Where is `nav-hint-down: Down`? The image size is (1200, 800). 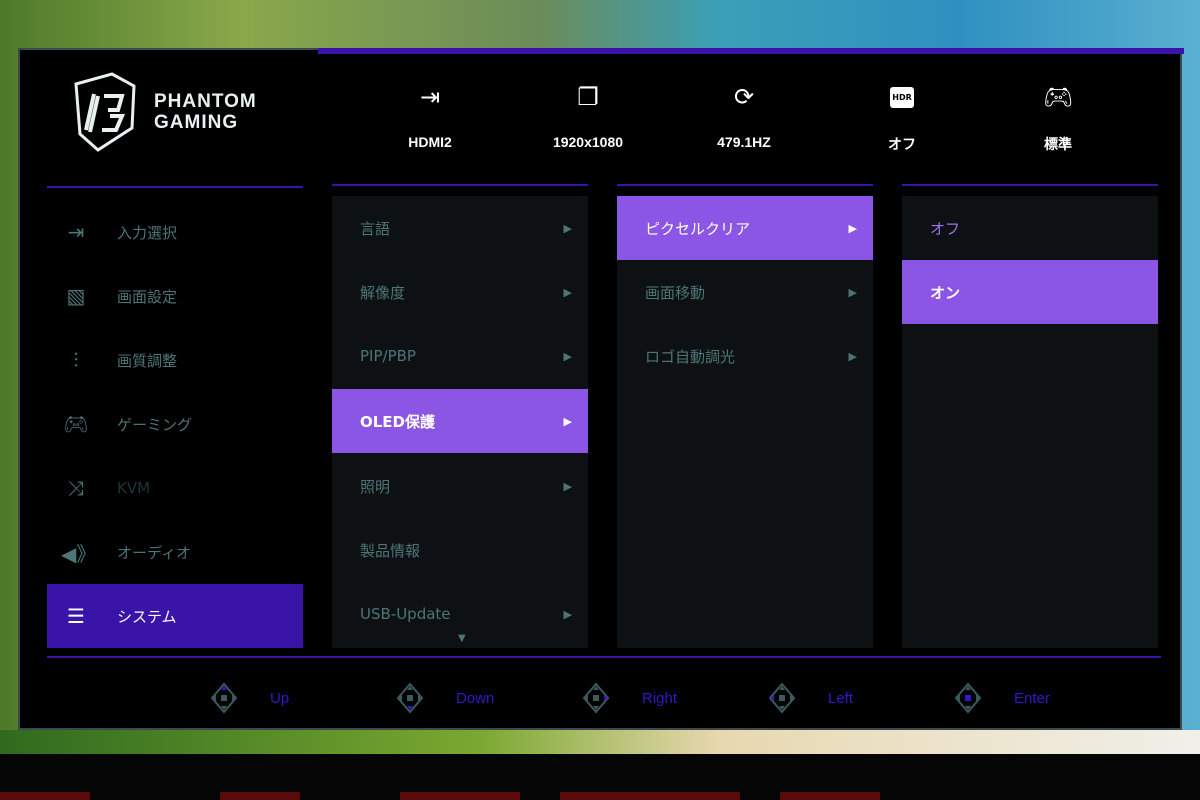 nav-hint-down: Down is located at coordinates (444, 698).